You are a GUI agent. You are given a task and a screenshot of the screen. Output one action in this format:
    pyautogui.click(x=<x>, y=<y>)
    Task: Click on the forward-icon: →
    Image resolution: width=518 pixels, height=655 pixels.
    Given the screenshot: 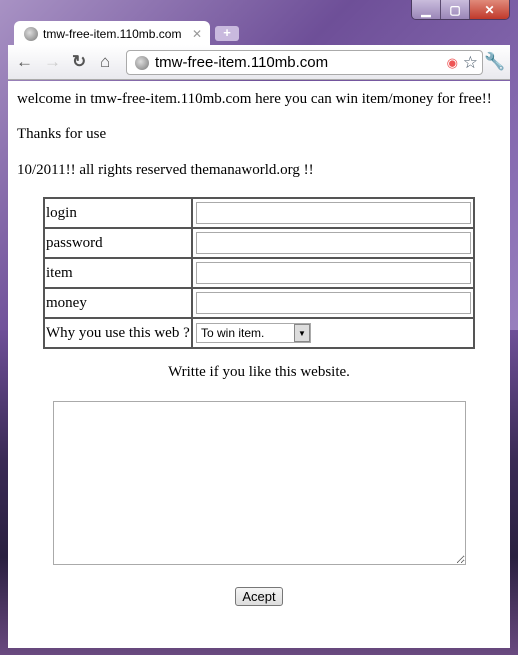 What is the action you would take?
    pyautogui.click(x=52, y=62)
    